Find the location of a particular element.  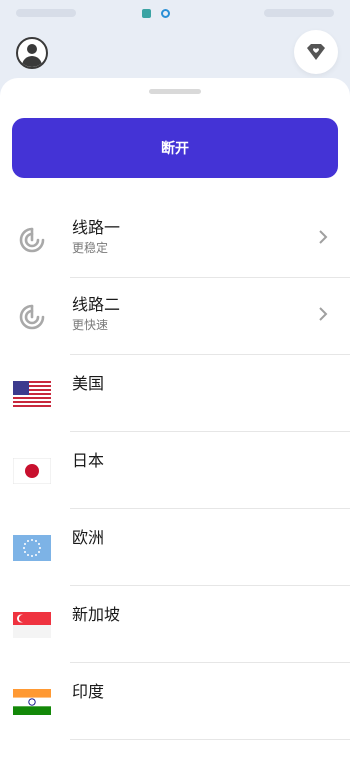

status-bar is located at coordinates (175, 13).